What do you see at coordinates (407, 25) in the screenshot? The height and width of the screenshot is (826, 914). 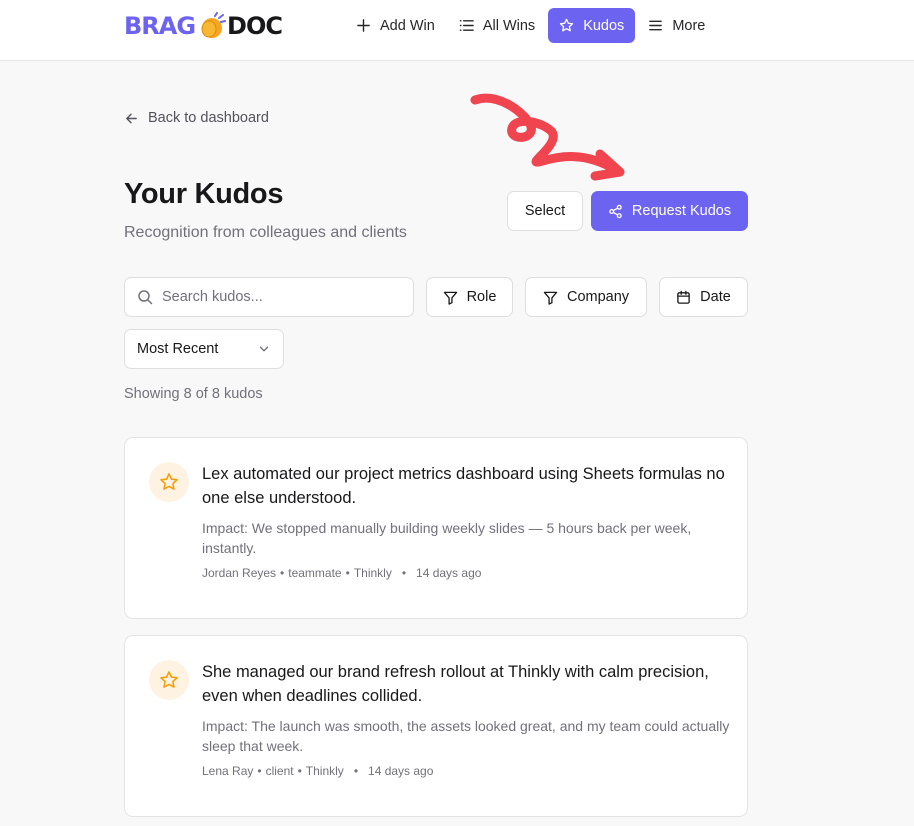 I see `nav-add-win-label: Add Win` at bounding box center [407, 25].